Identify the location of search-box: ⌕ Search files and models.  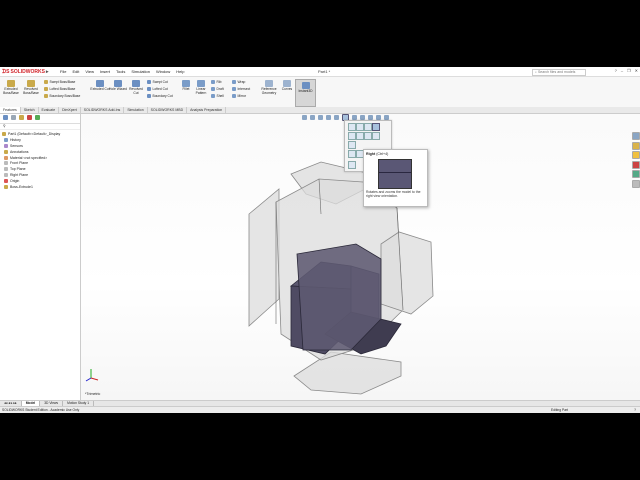
(559, 72).